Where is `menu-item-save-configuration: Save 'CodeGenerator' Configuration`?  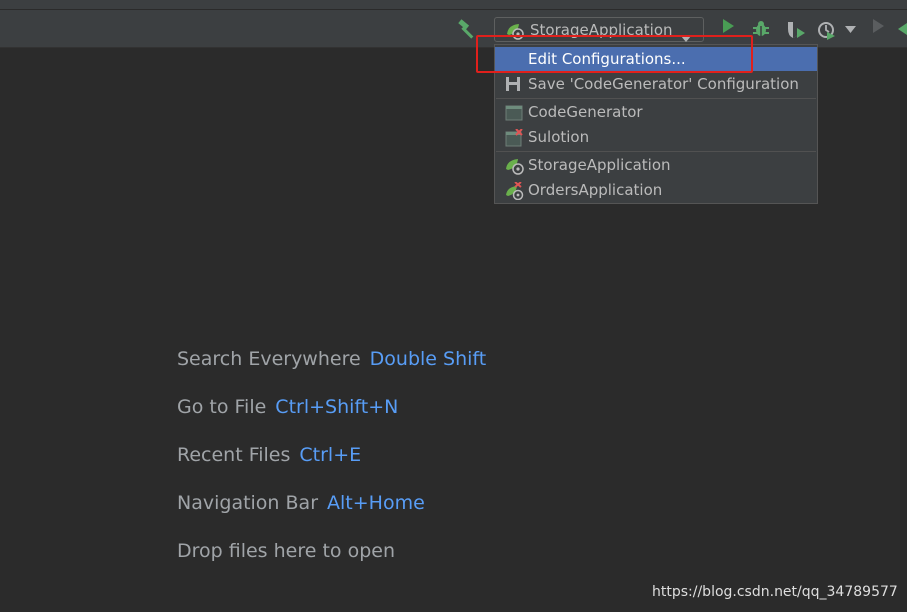 menu-item-save-configuration: Save 'CodeGenerator' Configuration is located at coordinates (656, 84).